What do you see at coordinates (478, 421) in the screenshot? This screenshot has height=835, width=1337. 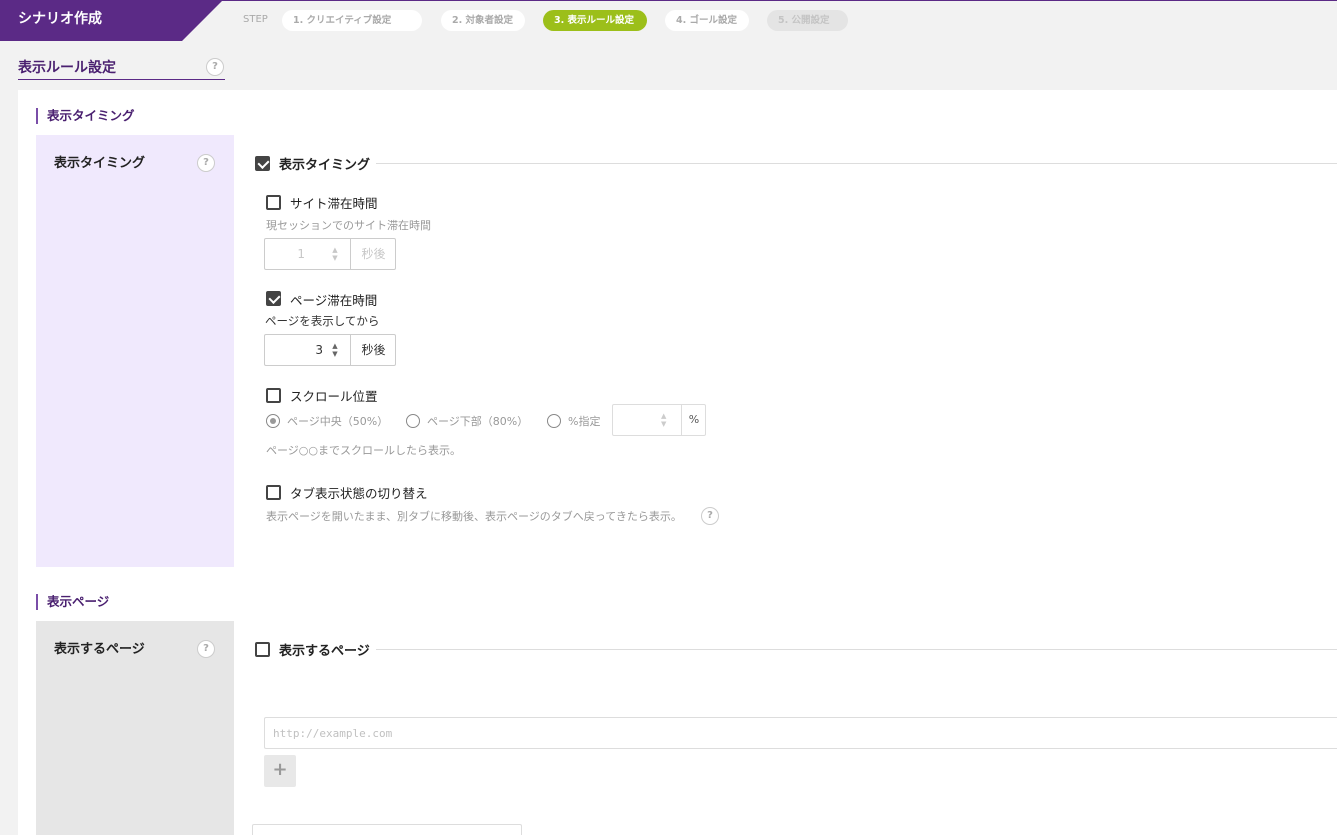 I see `radio-page-bottom-label: ページ下部（80%）` at bounding box center [478, 421].